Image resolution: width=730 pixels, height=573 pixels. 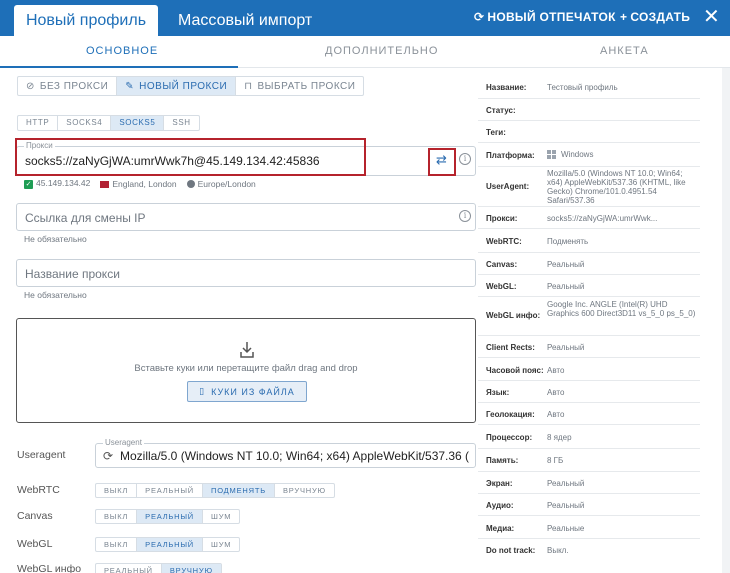 I want to click on protocol-http: HTTP, so click(x=38, y=123).